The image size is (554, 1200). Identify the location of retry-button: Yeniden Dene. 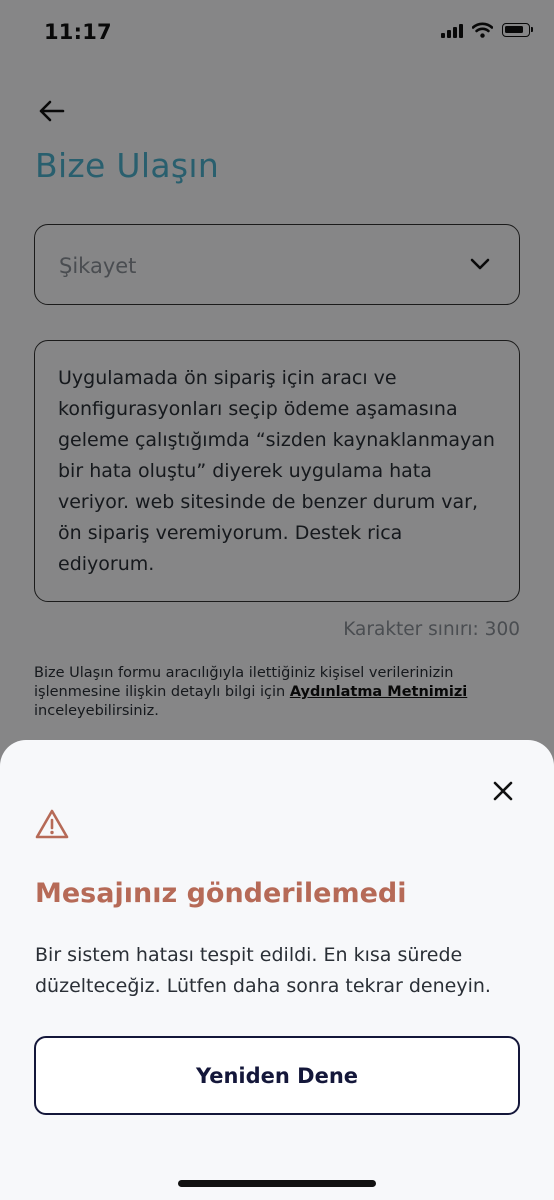
(277, 1075).